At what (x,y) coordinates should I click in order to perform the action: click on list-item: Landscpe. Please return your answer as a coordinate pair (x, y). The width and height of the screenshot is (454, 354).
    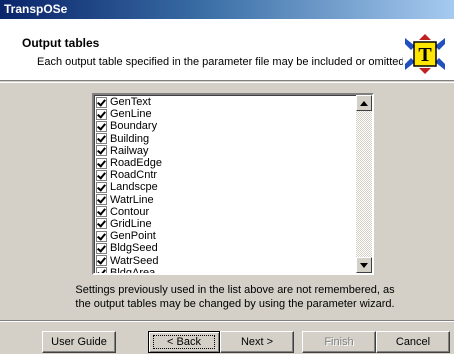
    Looking at the image, I should click on (226, 187).